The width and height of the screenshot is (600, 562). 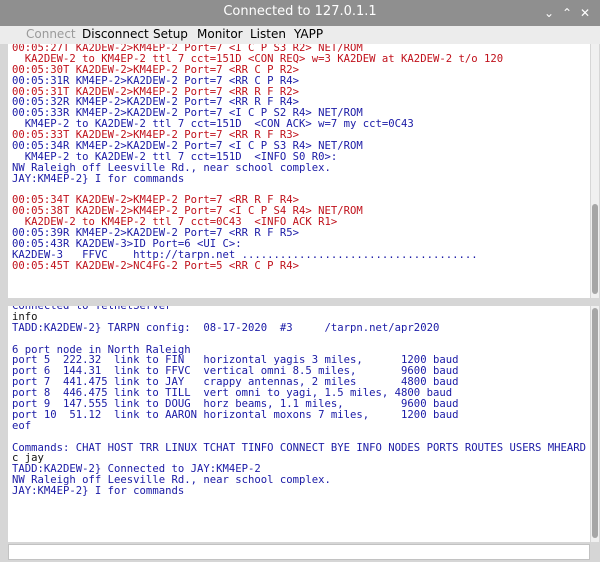 I want to click on menu-listen: Listen, so click(x=268, y=34).